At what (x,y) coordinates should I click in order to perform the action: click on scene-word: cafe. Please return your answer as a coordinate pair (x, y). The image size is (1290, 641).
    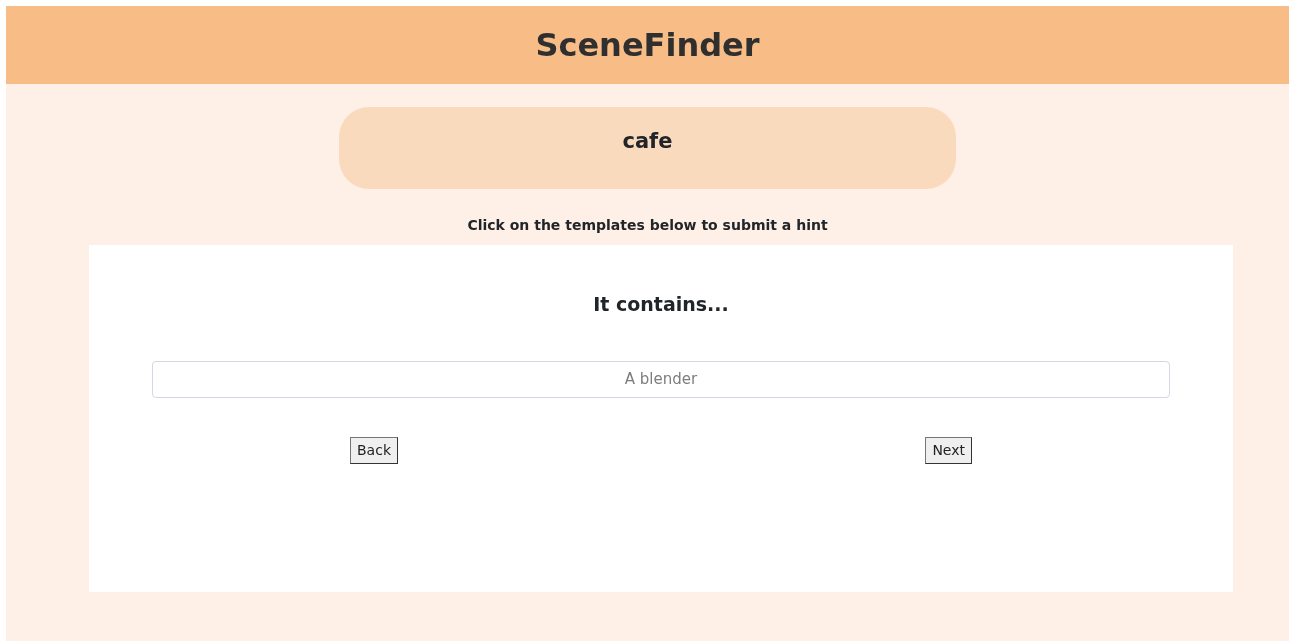
    Looking at the image, I should click on (647, 142).